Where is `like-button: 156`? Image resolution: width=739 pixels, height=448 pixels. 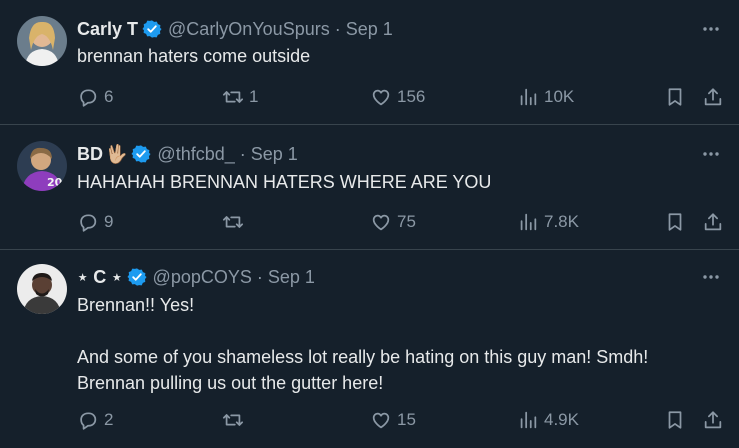
like-button: 156 is located at coordinates (397, 97).